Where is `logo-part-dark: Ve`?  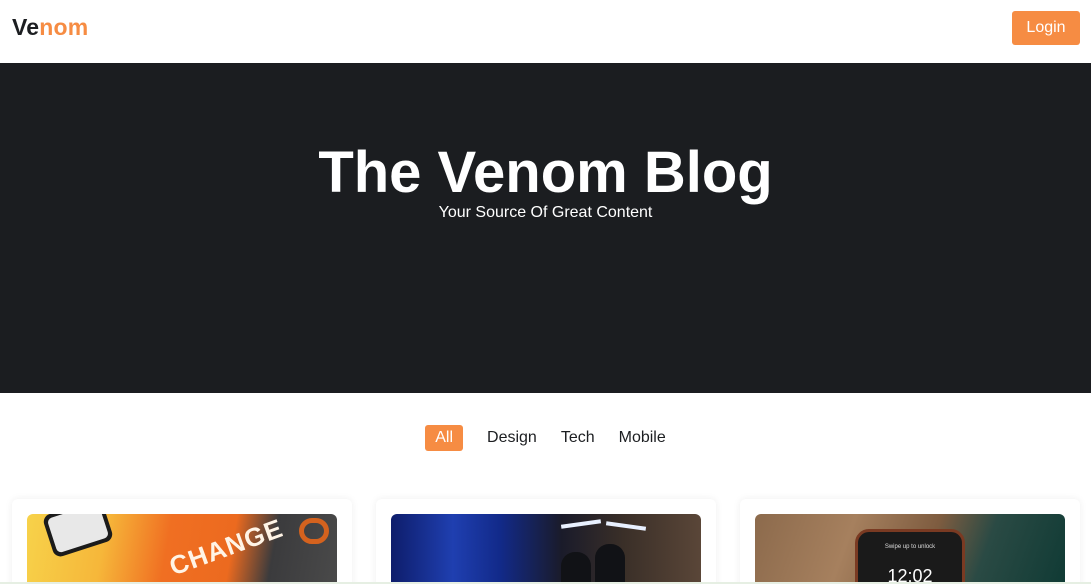 logo-part-dark: Ve is located at coordinates (26, 27).